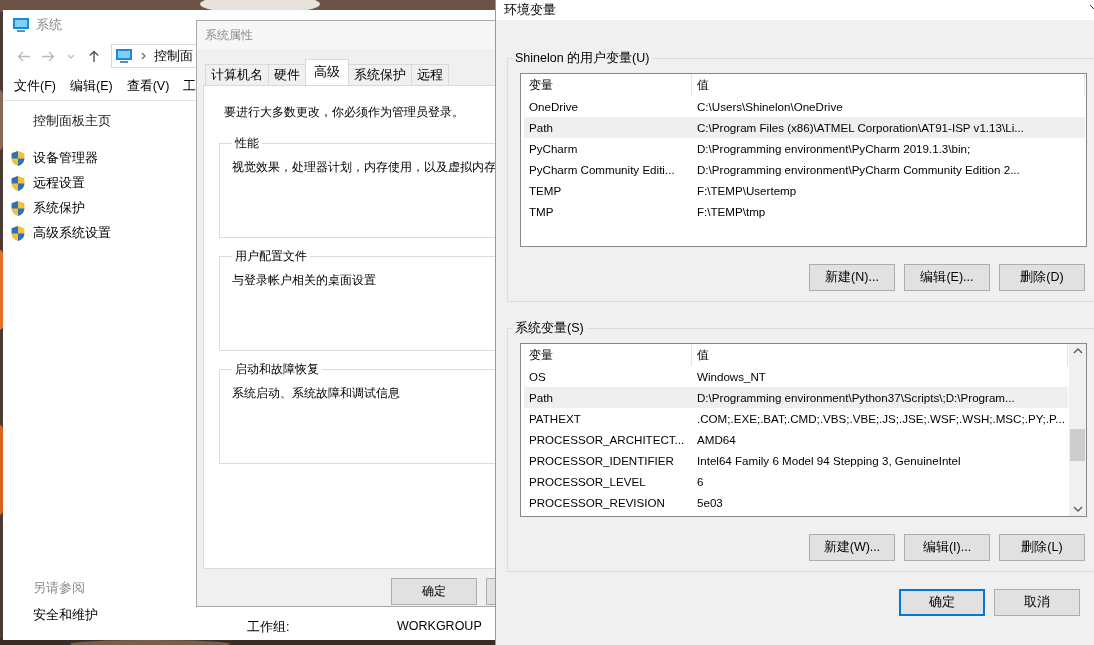 The image size is (1094, 645). I want to click on table-row: PyCharm D:\Programming environment\PyCharm 2019.1.3\bin;, so click(804, 148).